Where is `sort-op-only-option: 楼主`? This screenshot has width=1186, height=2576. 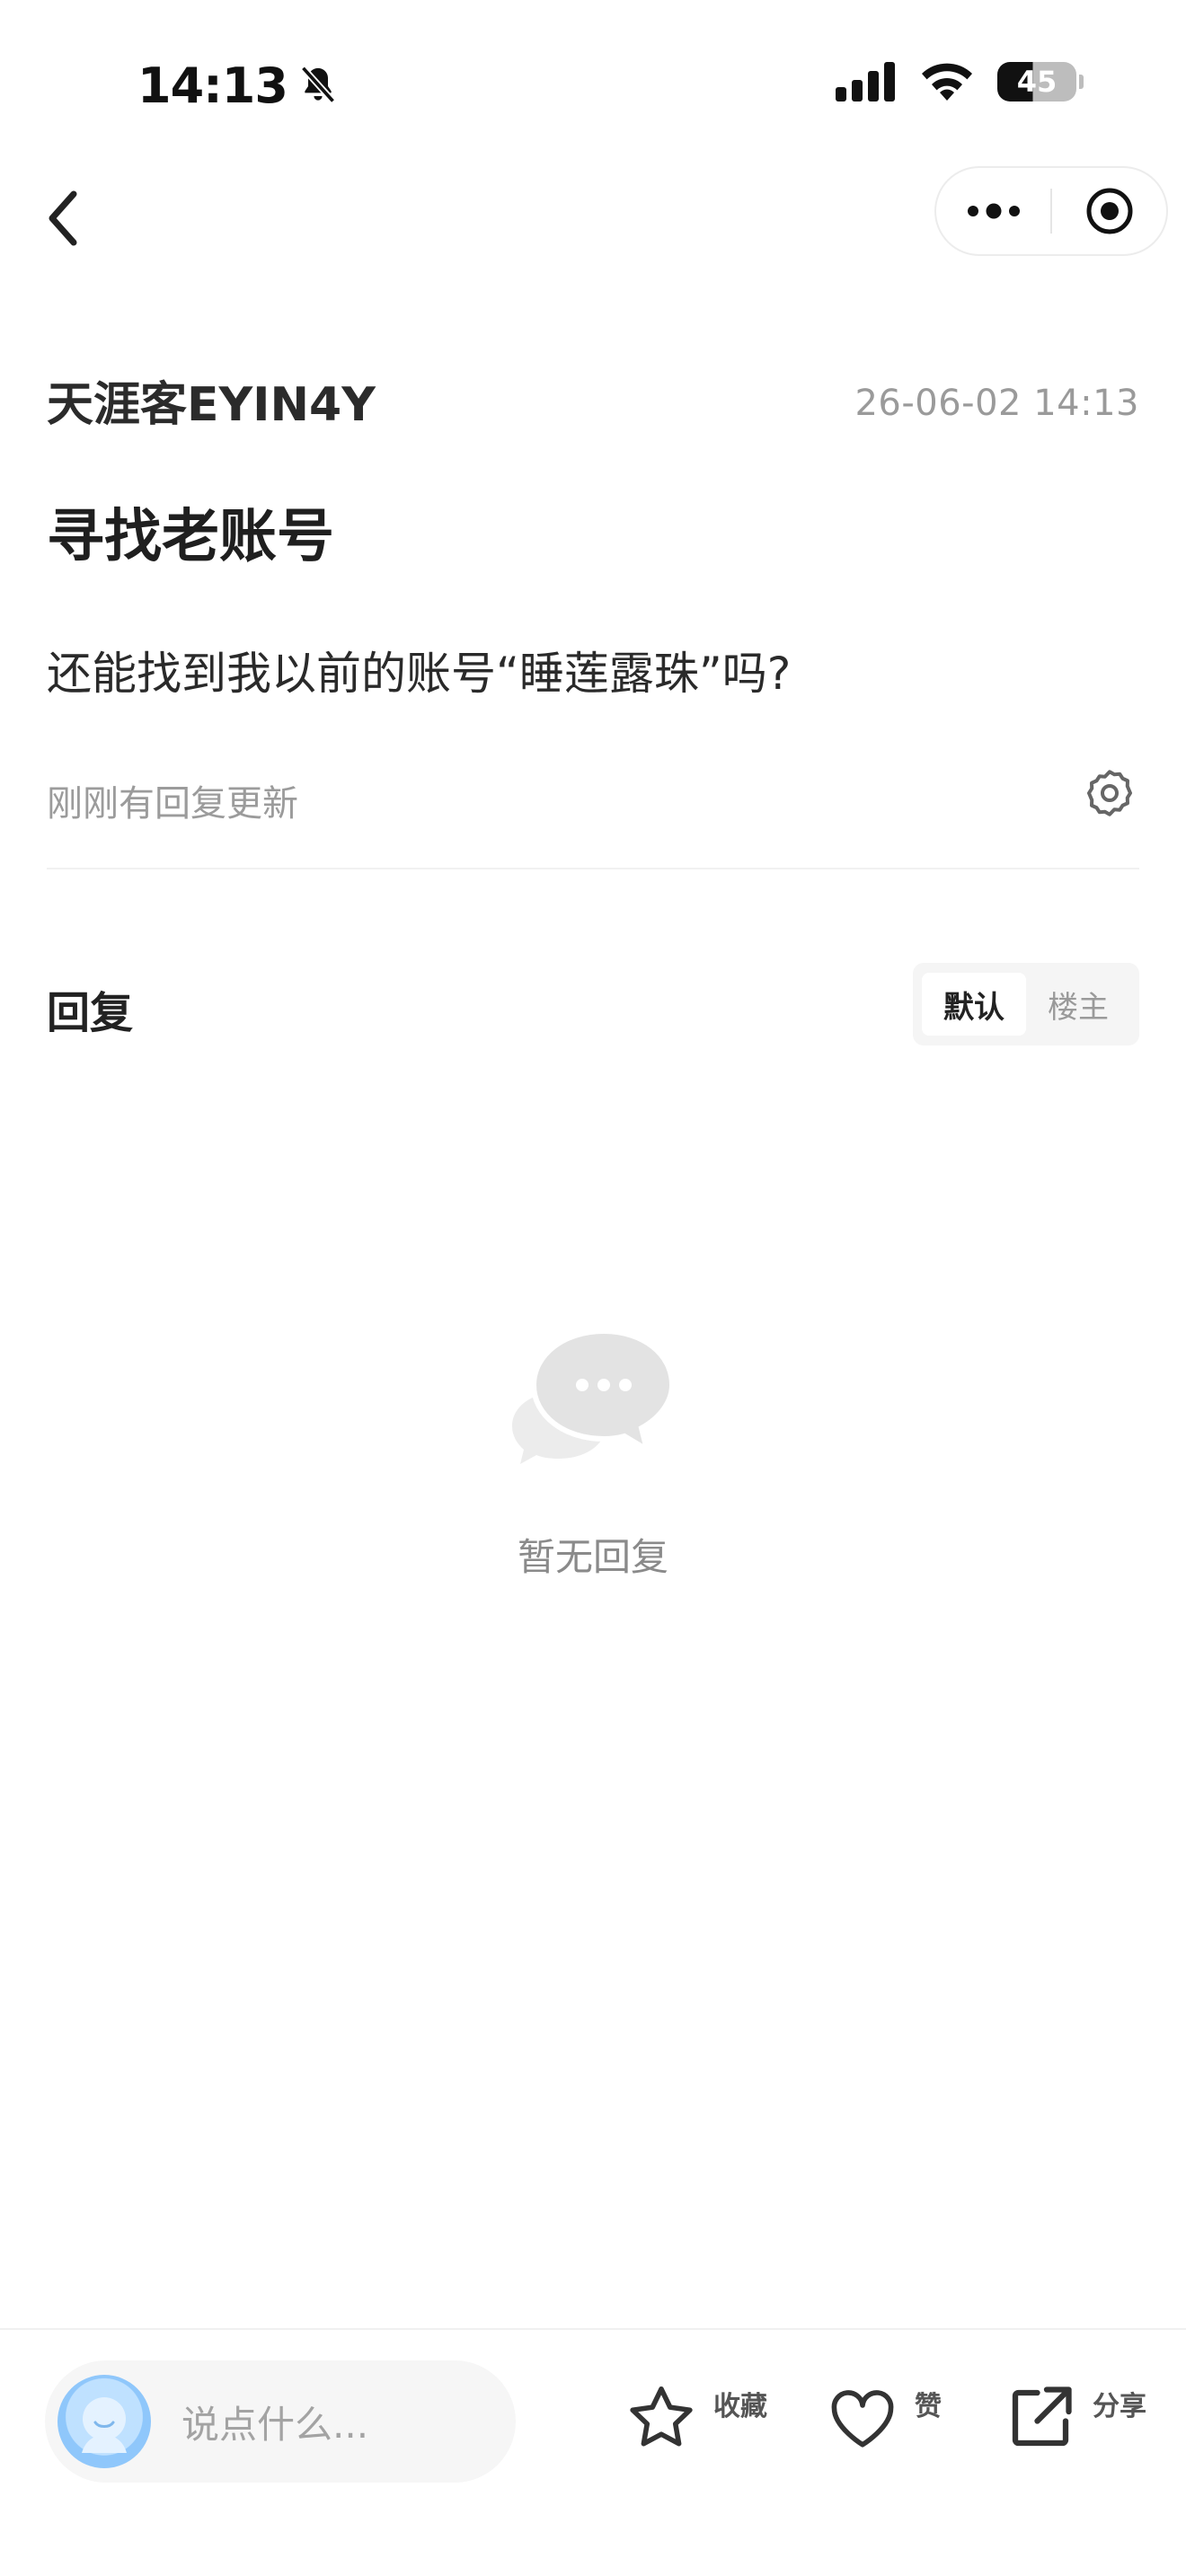
sort-op-only-option: 楼主 is located at coordinates (1078, 1004).